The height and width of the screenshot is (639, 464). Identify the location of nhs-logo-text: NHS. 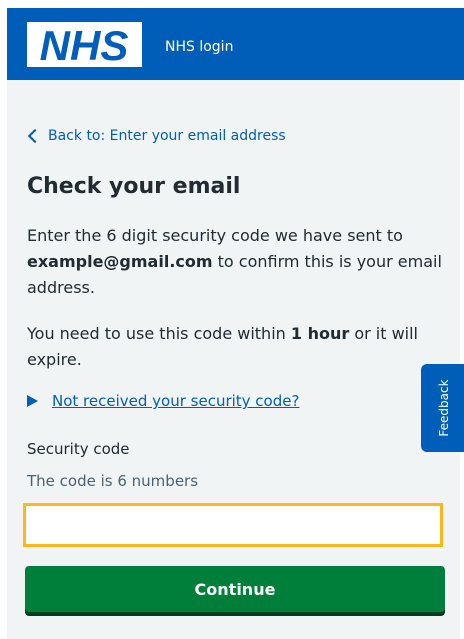
(84, 44).